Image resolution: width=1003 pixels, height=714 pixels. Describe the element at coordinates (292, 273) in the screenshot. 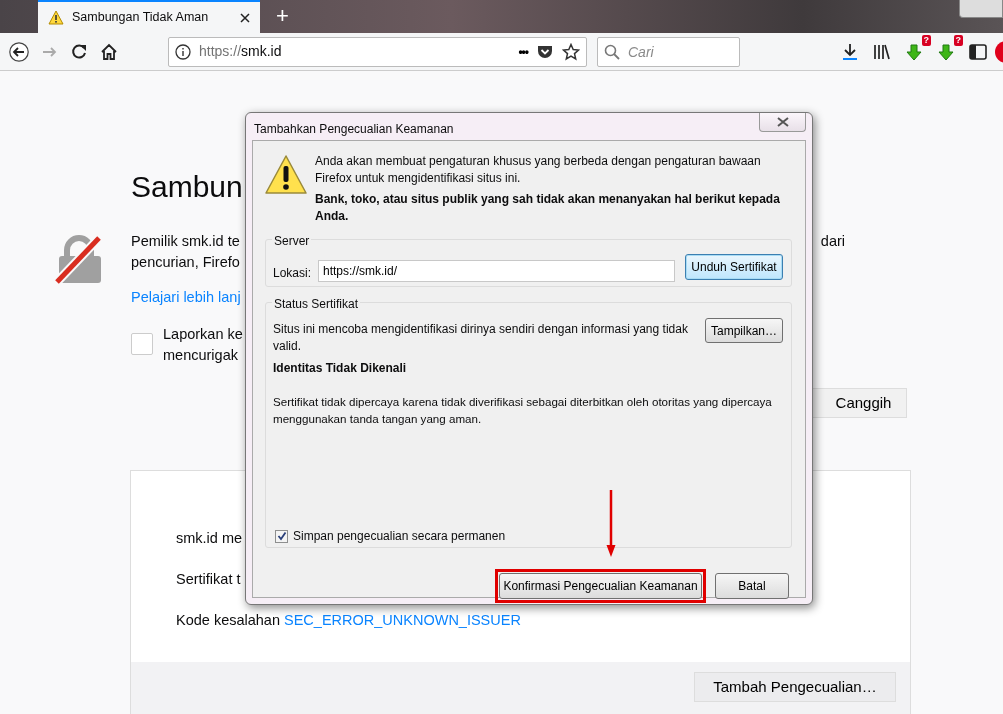

I see `field-label: Lokasi:` at that location.